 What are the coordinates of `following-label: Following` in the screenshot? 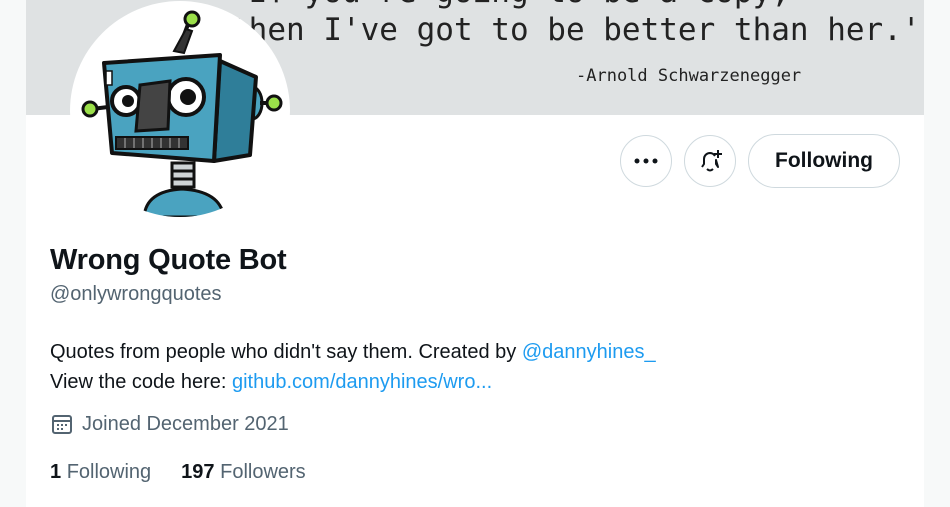 It's located at (109, 472).